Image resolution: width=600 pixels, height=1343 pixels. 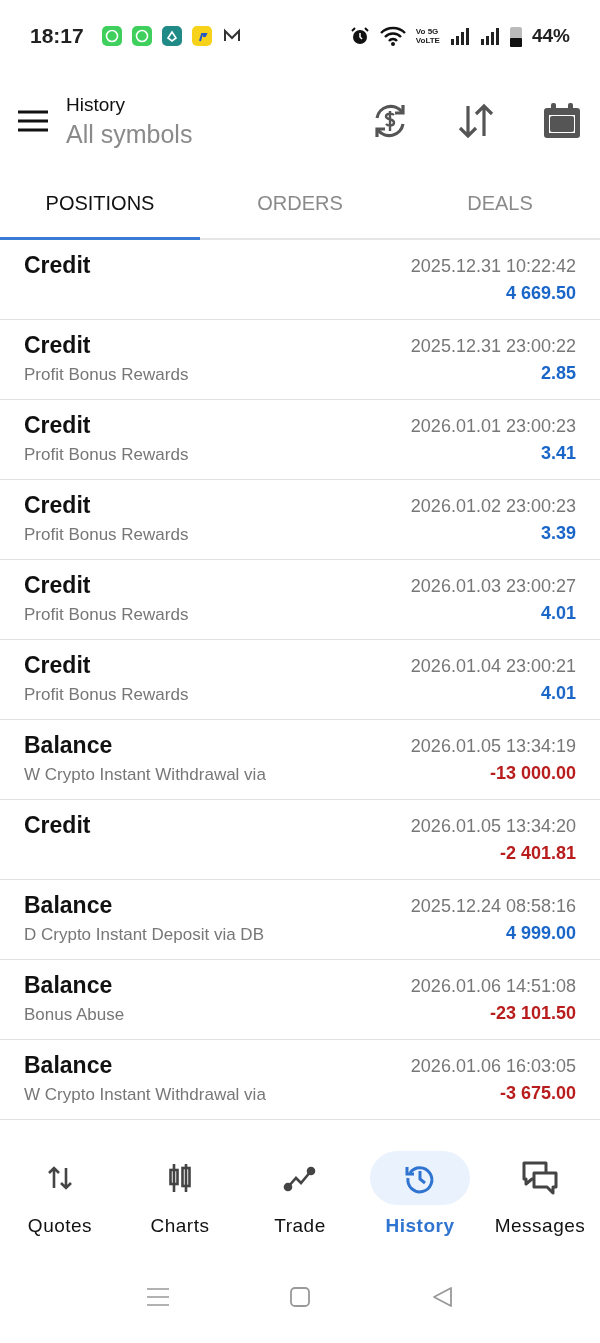 I want to click on deal-time: 2026.01.05 13:34:20, so click(x=493, y=826).